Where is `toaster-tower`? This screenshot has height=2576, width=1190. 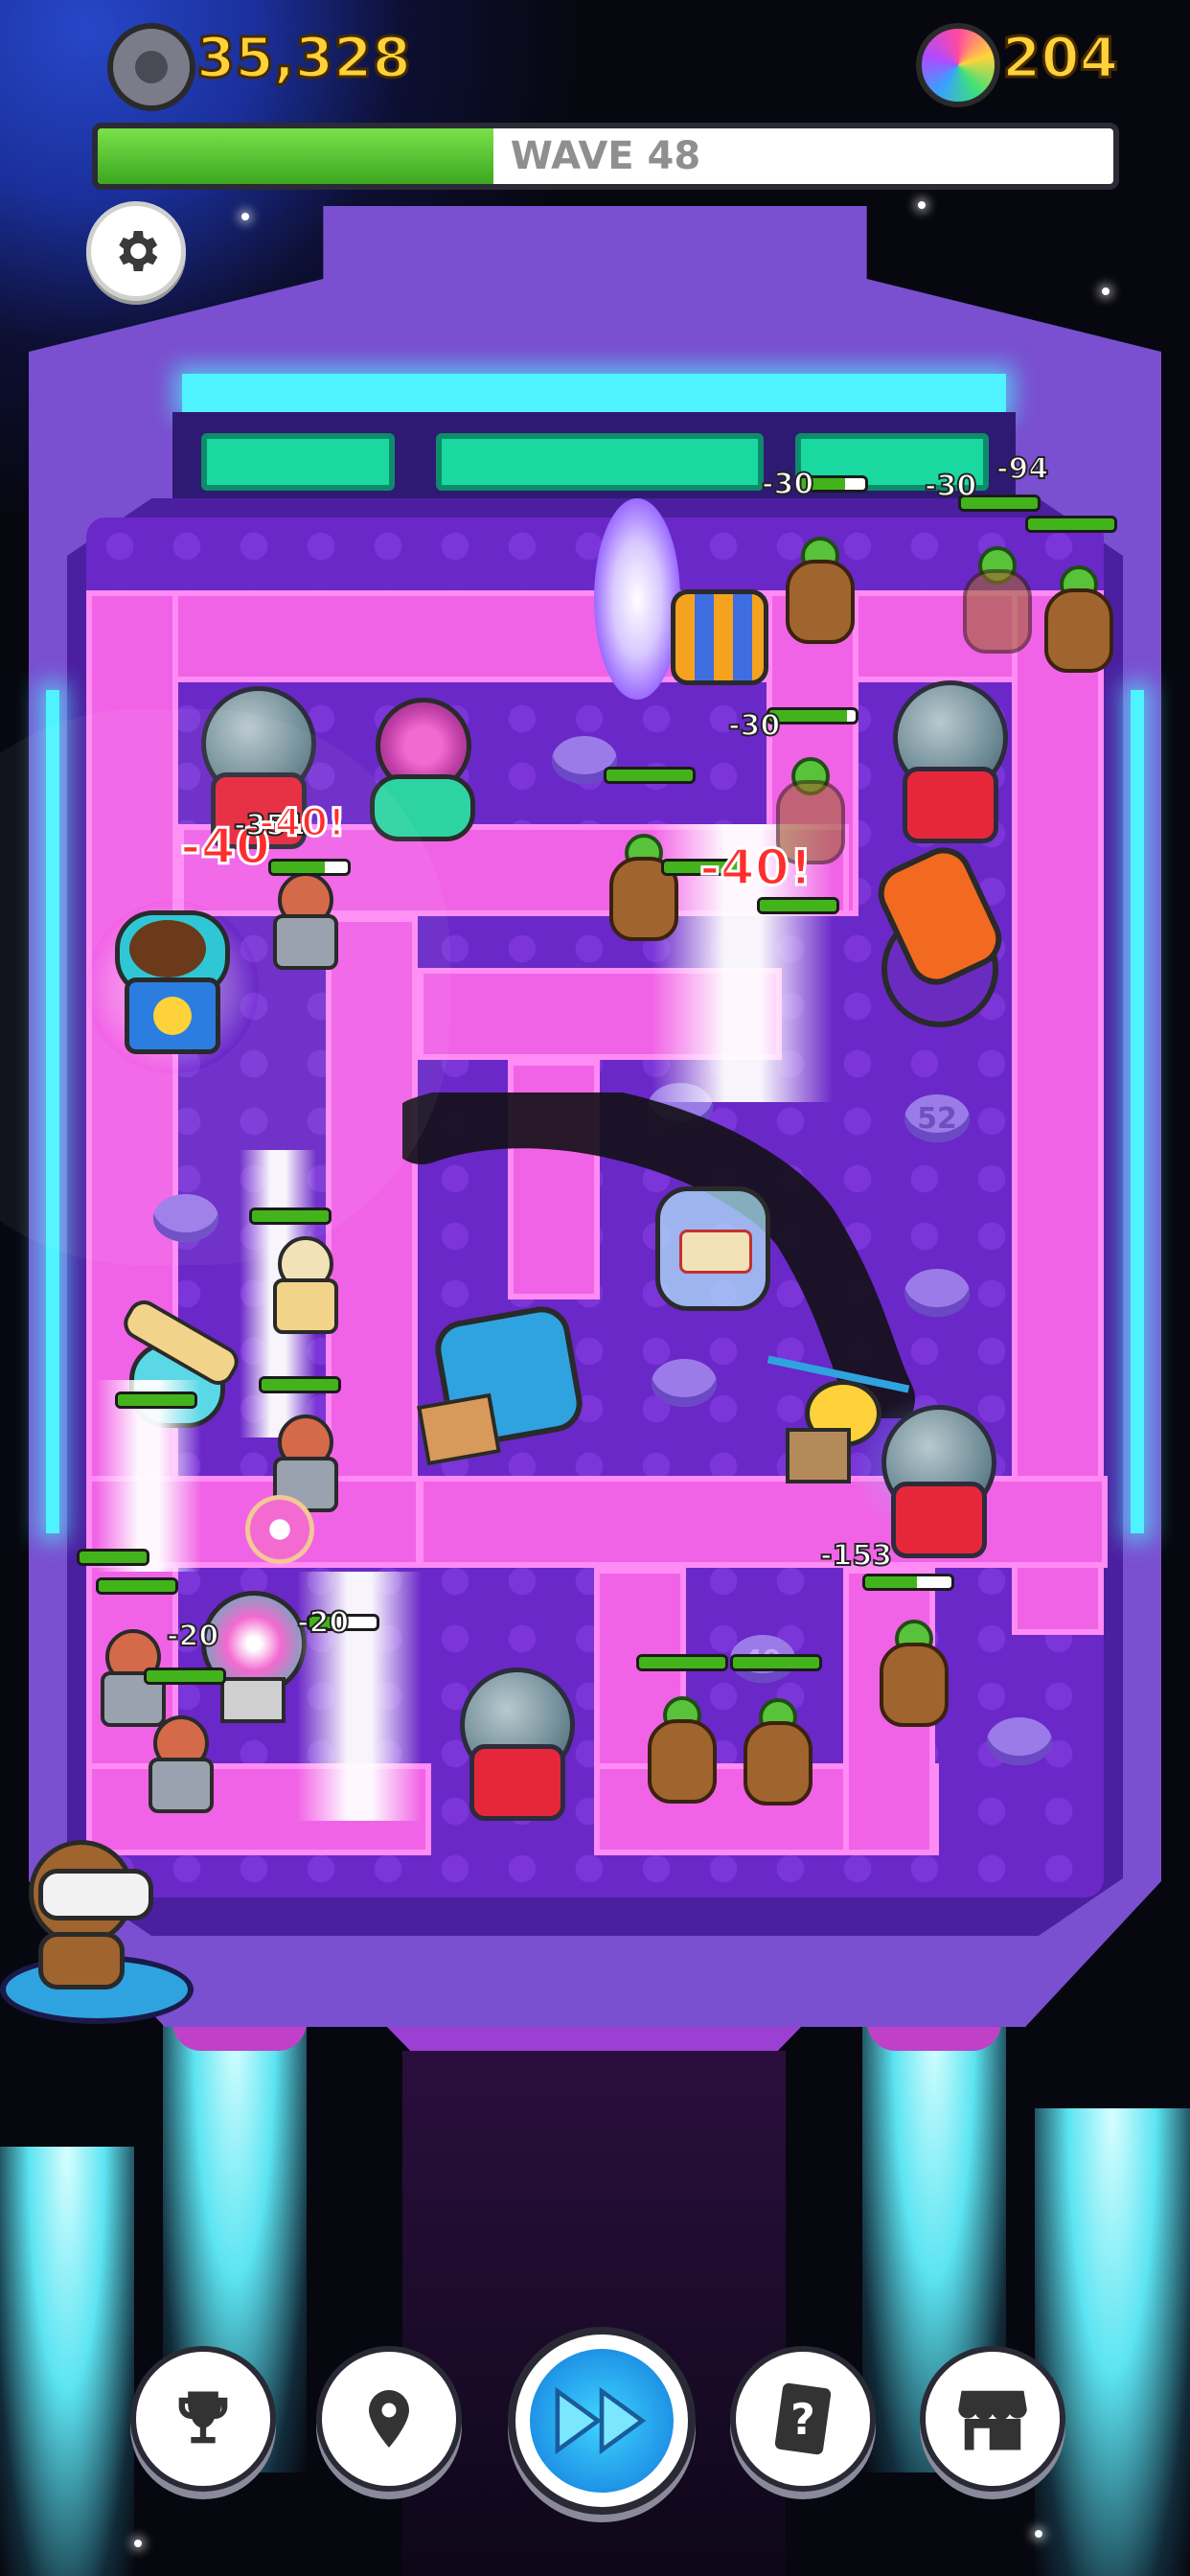
toaster-tower is located at coordinates (502, 1383).